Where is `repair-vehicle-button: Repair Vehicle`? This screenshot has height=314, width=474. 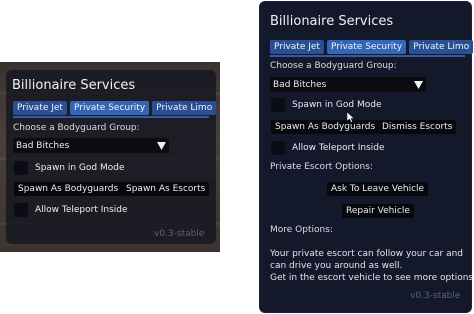 repair-vehicle-button: Repair Vehicle is located at coordinates (378, 211).